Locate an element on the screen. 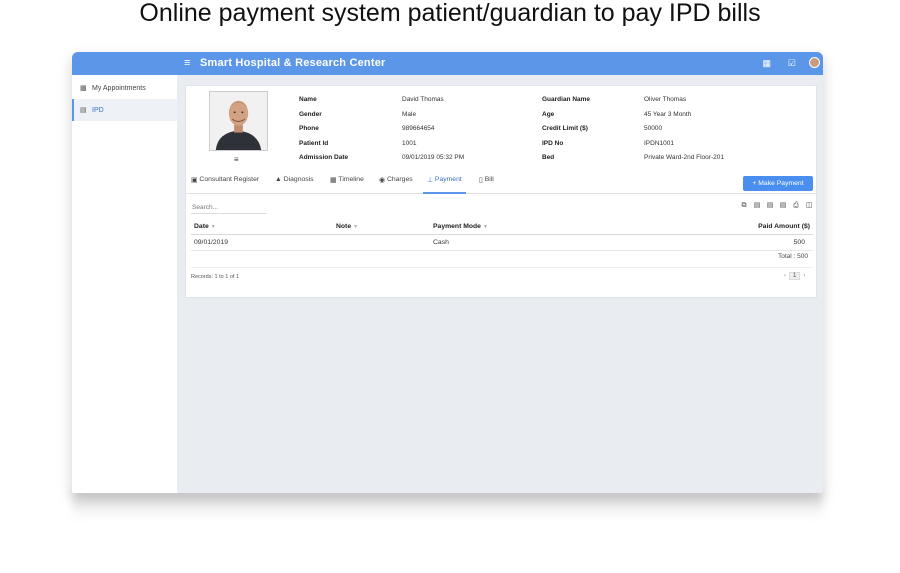 This screenshot has width=900, height=573. column-header-label: Note is located at coordinates (344, 226).